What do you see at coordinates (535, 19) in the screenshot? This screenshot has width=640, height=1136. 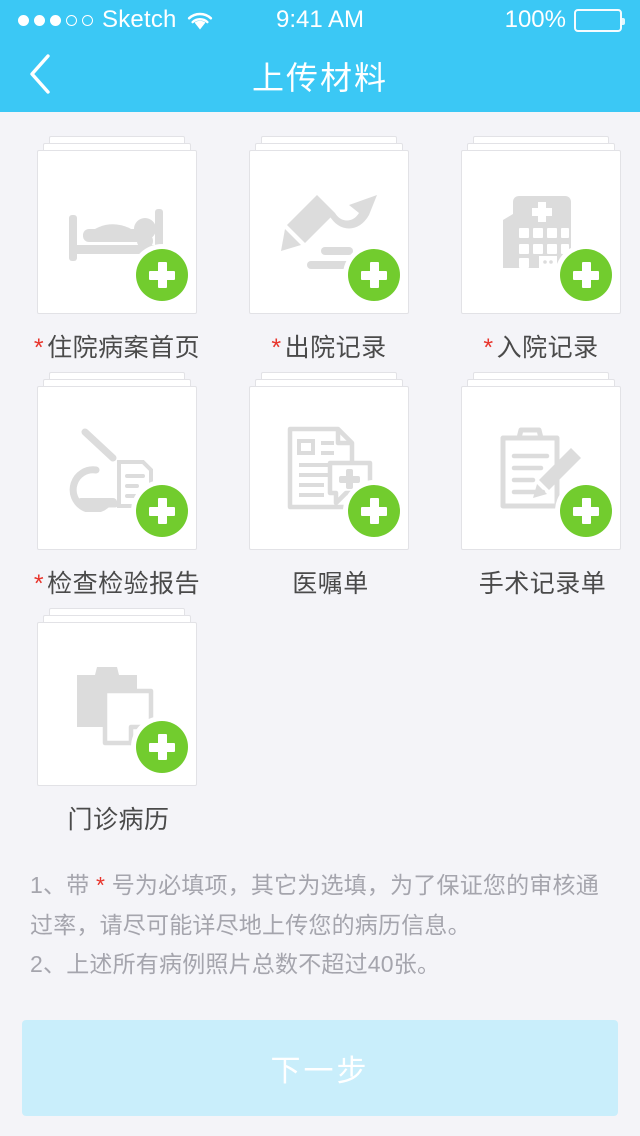 I see `battery-percent-label: 100%` at bounding box center [535, 19].